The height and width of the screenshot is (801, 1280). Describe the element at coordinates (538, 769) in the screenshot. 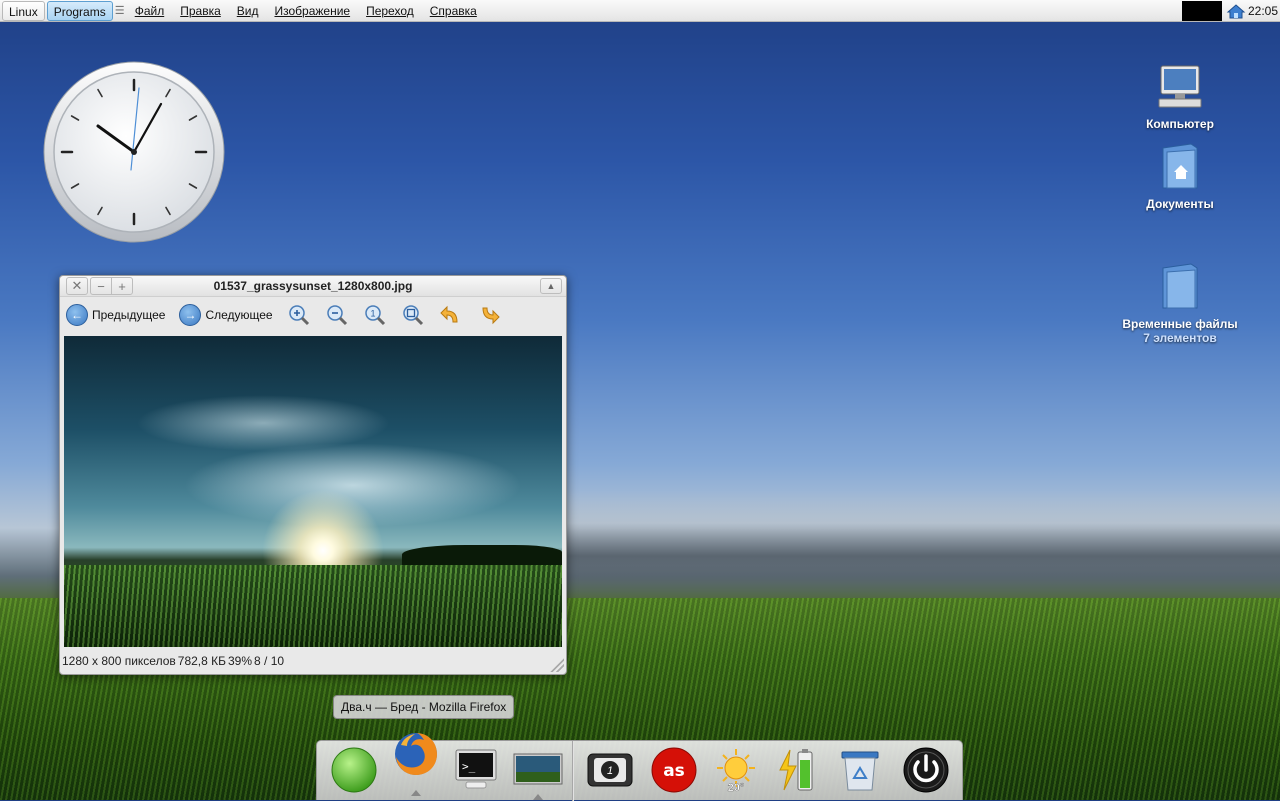

I see `screen-preview-icon` at that location.